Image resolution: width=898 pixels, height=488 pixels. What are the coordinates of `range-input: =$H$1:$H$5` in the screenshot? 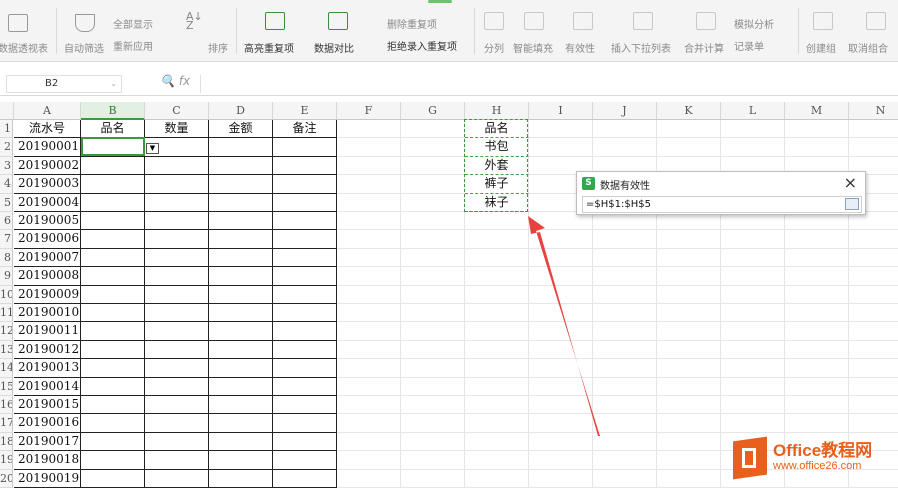 It's located at (722, 204).